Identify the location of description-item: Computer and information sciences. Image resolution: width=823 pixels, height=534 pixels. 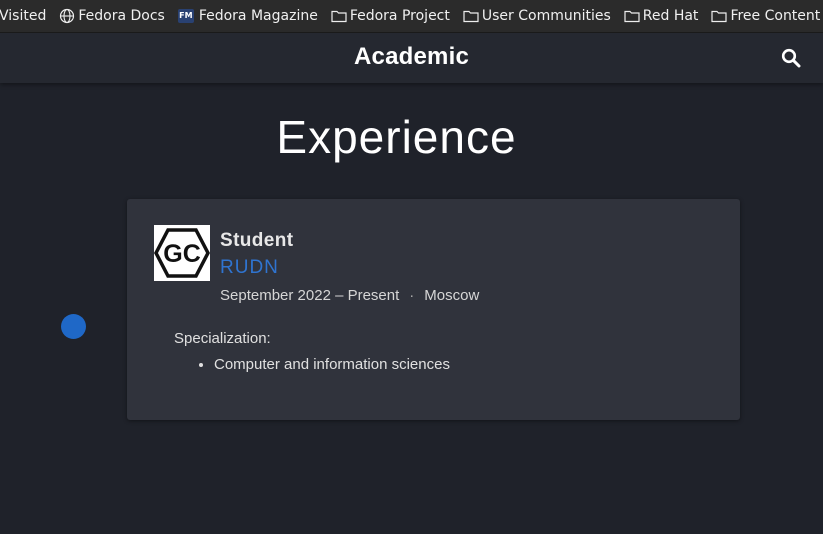
(332, 364).